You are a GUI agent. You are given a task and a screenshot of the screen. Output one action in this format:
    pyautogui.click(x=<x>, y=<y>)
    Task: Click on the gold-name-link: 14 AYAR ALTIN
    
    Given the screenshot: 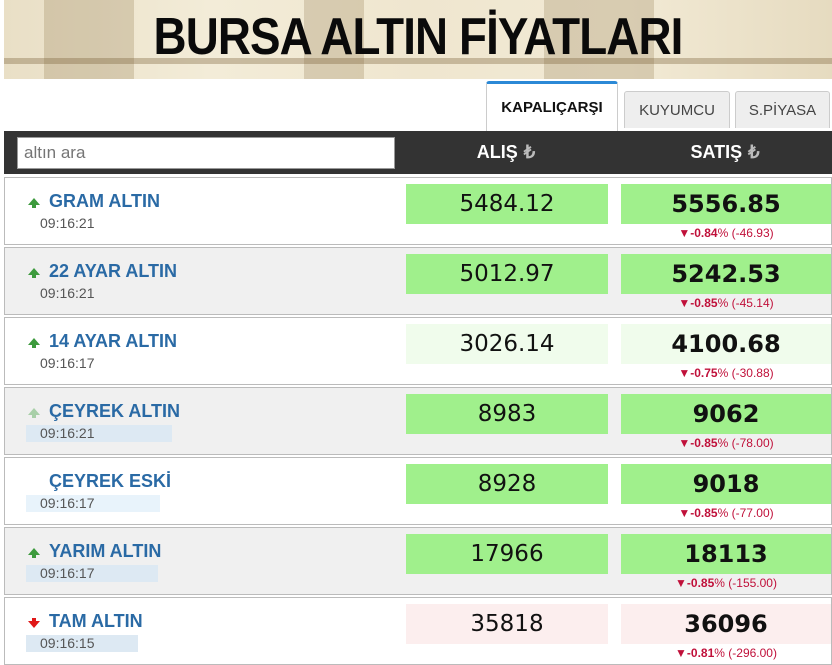 What is the action you would take?
    pyautogui.click(x=113, y=341)
    